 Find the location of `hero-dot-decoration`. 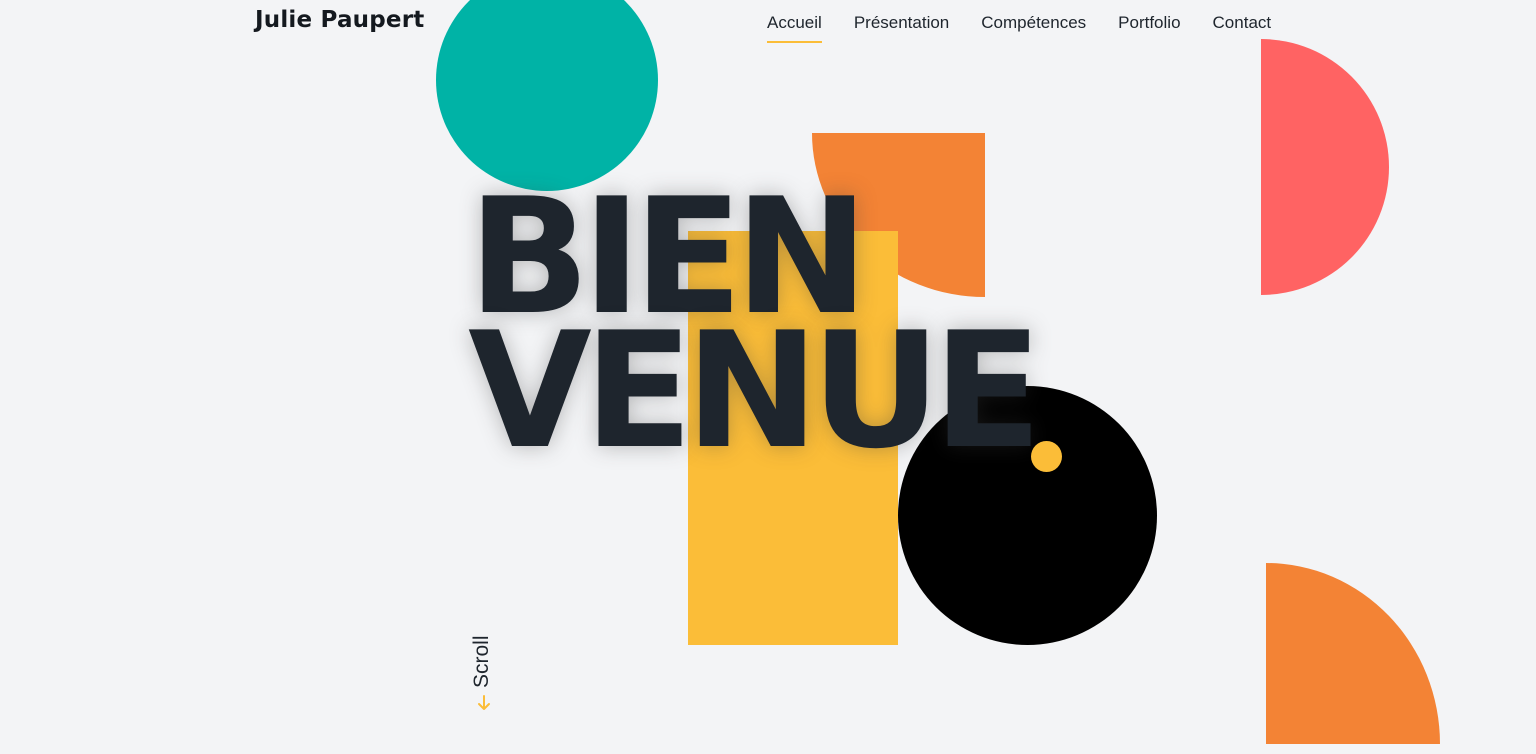

hero-dot-decoration is located at coordinates (1046, 456).